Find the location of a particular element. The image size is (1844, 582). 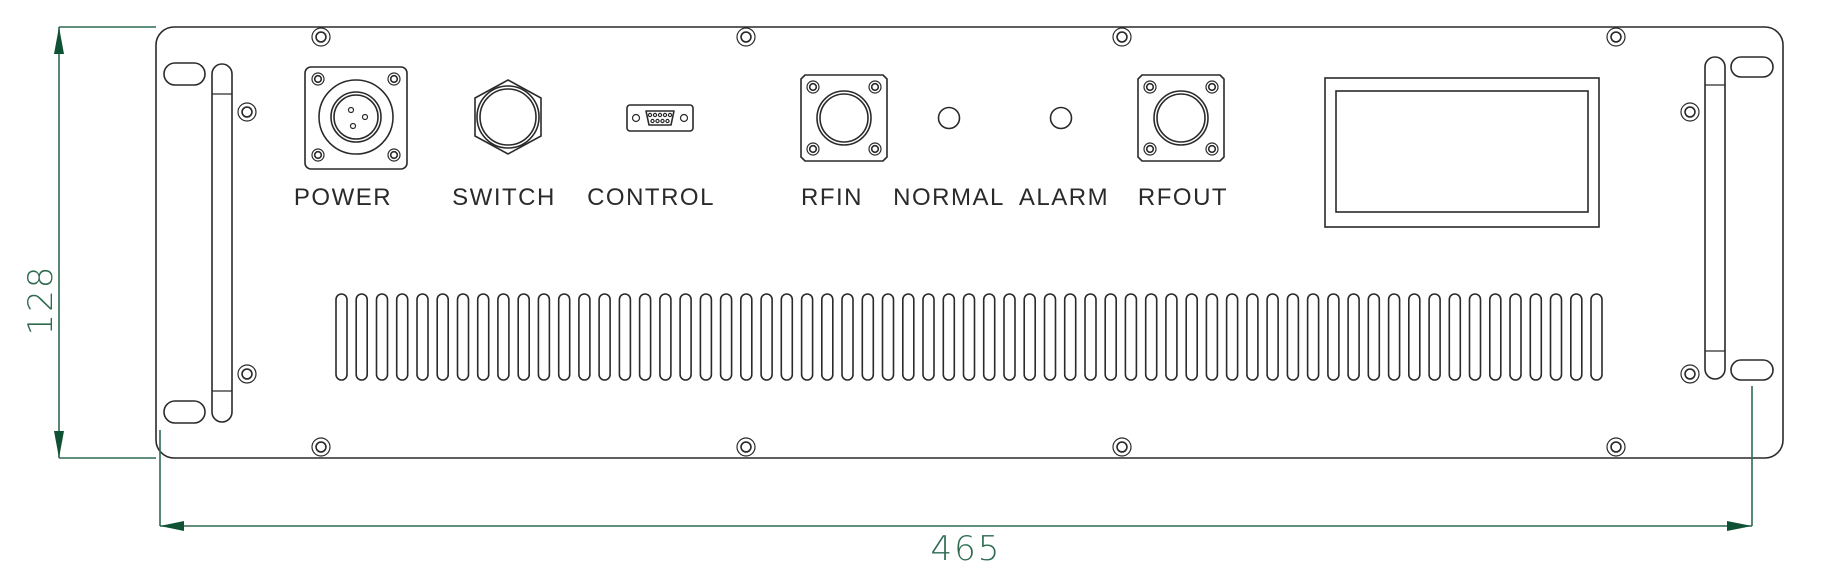

height-arrow-top is located at coordinates (59, 40).